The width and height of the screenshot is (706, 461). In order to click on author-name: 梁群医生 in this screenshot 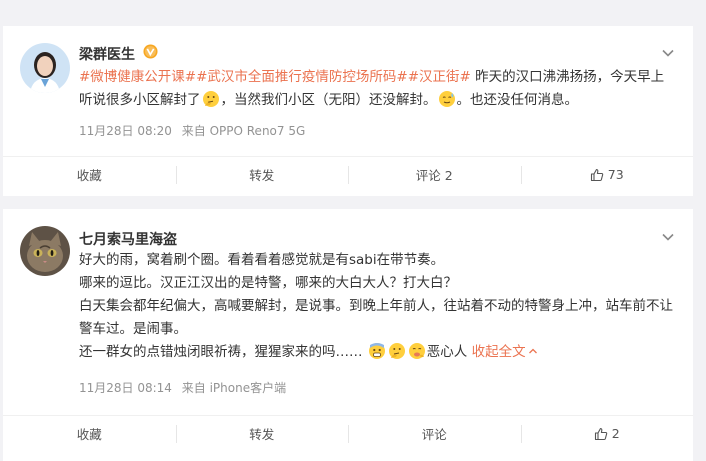, I will do `click(107, 54)`.